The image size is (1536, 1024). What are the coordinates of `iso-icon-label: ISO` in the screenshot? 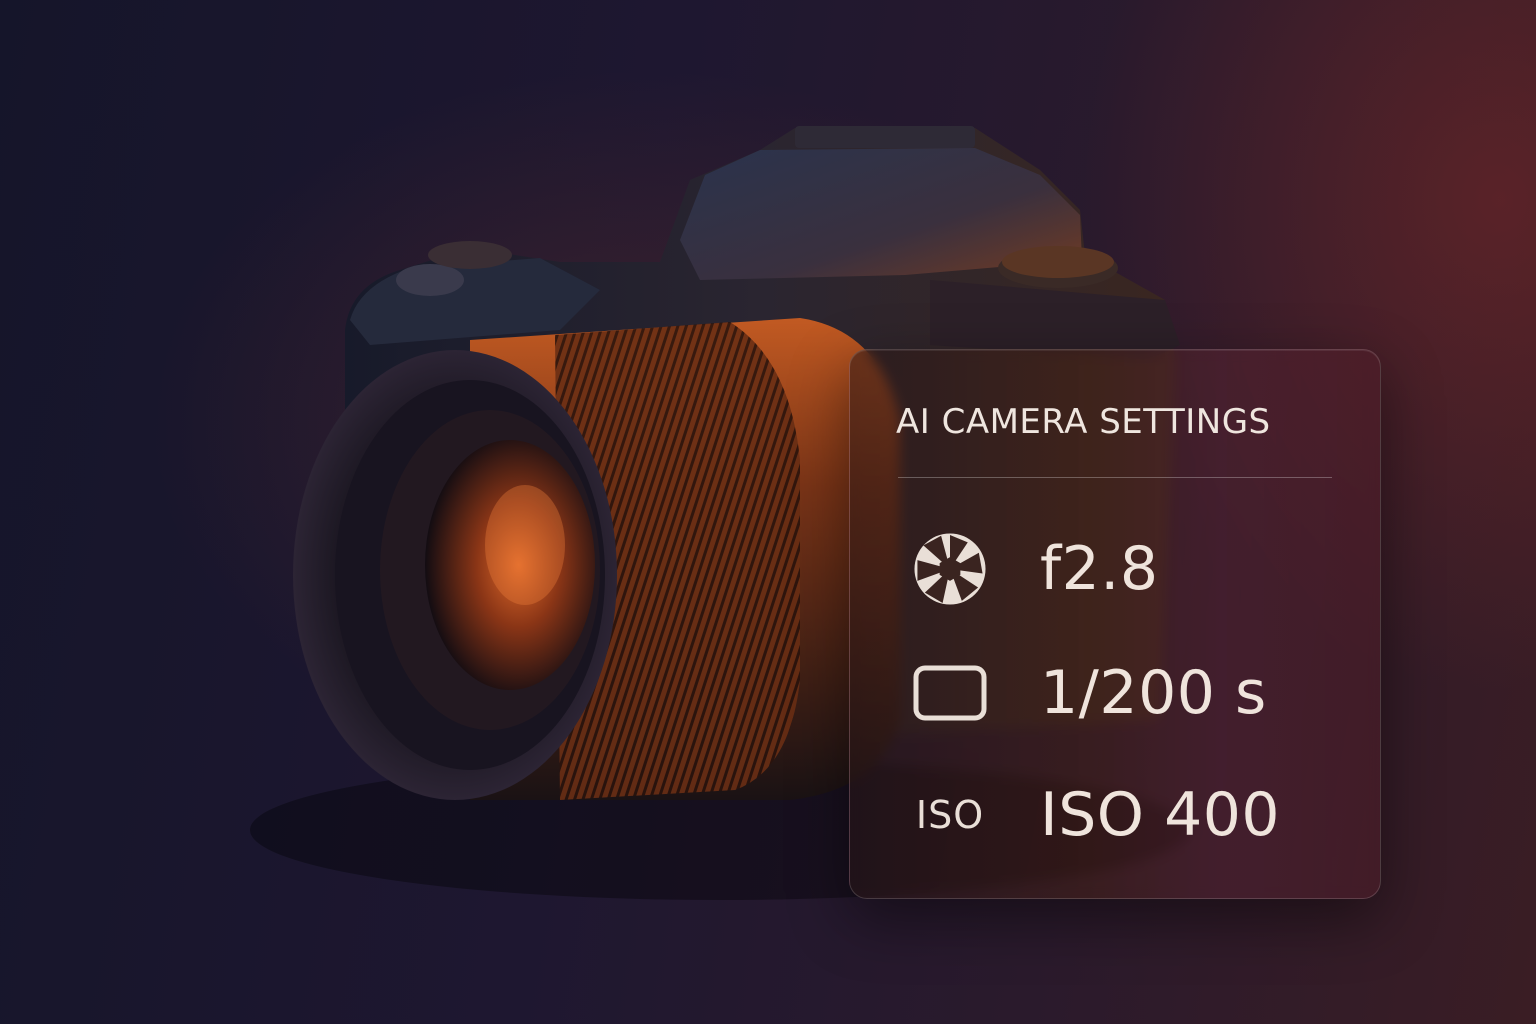 It's located at (950, 815).